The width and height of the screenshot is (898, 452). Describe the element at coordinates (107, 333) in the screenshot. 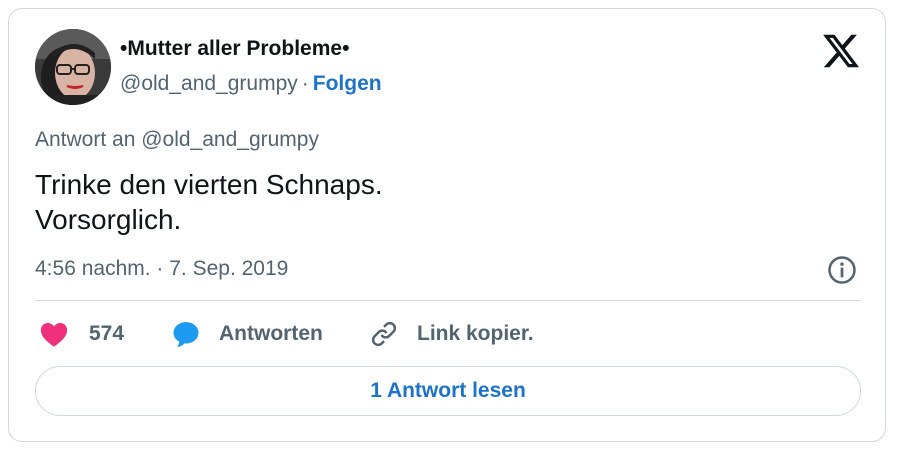

I see `like-count: 574` at that location.